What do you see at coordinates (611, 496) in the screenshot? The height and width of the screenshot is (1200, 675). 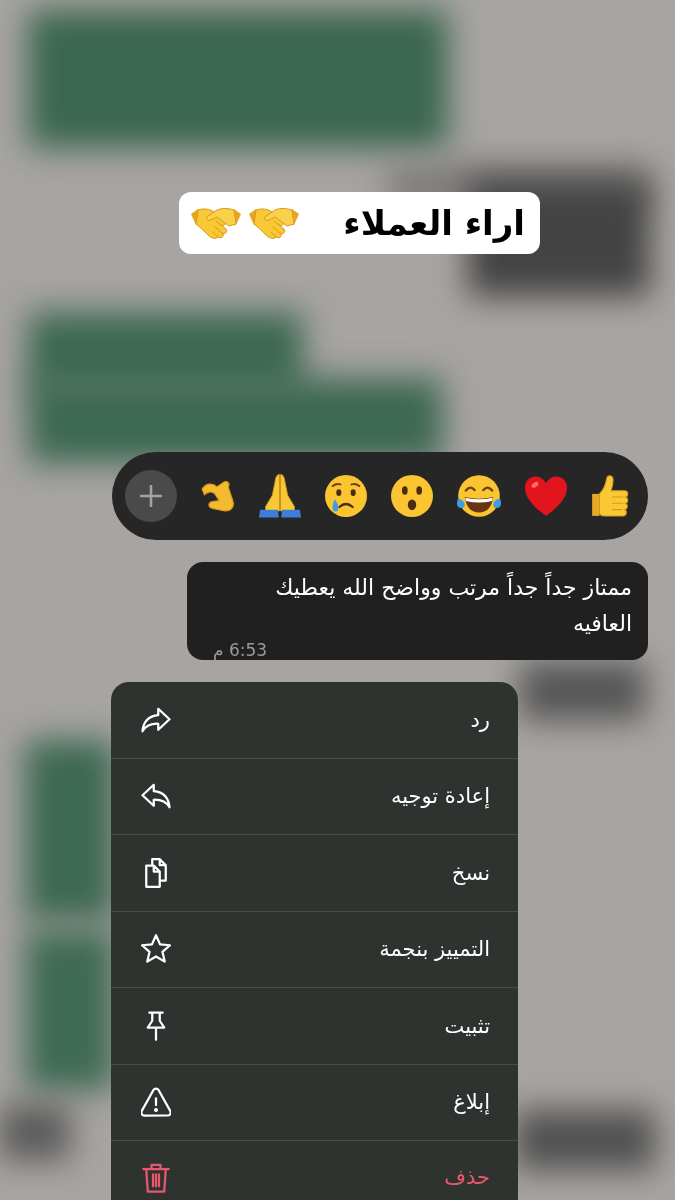 I see `thumbs-up-icon` at bounding box center [611, 496].